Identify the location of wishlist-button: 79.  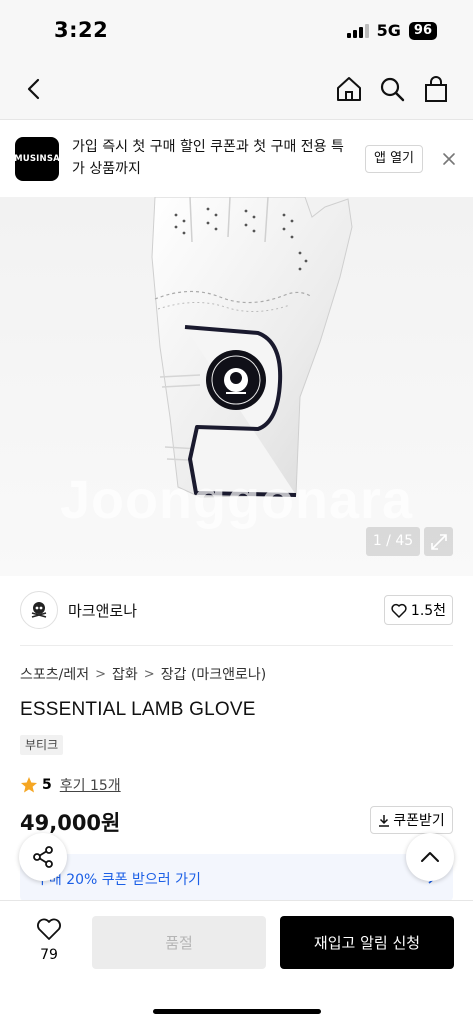
(49, 940).